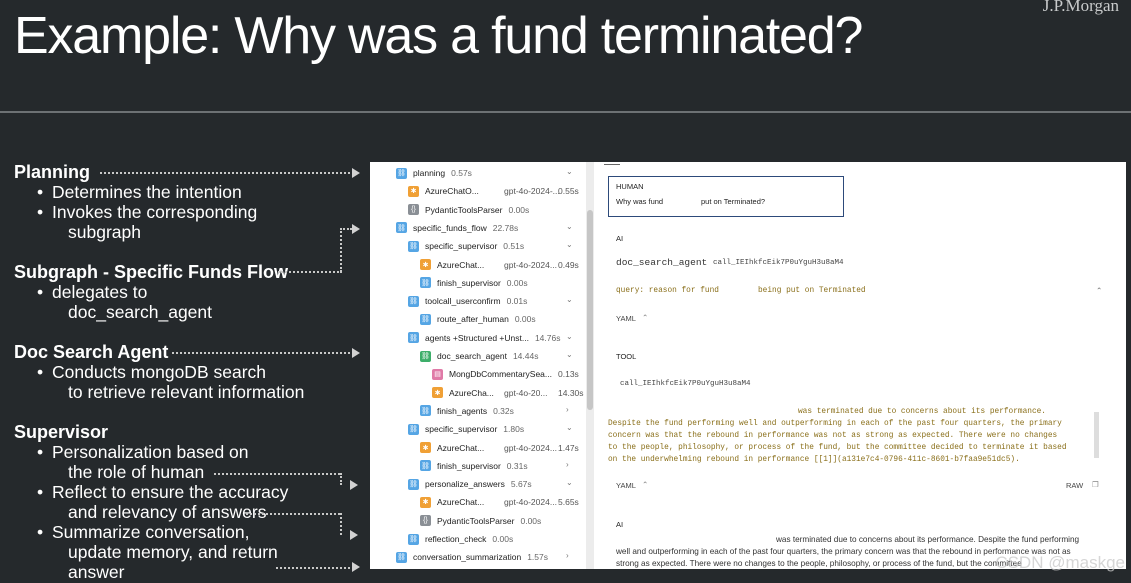 The width and height of the screenshot is (1131, 583). I want to click on supervisor-bullet-3-cont: update memory, and return, so click(173, 552).